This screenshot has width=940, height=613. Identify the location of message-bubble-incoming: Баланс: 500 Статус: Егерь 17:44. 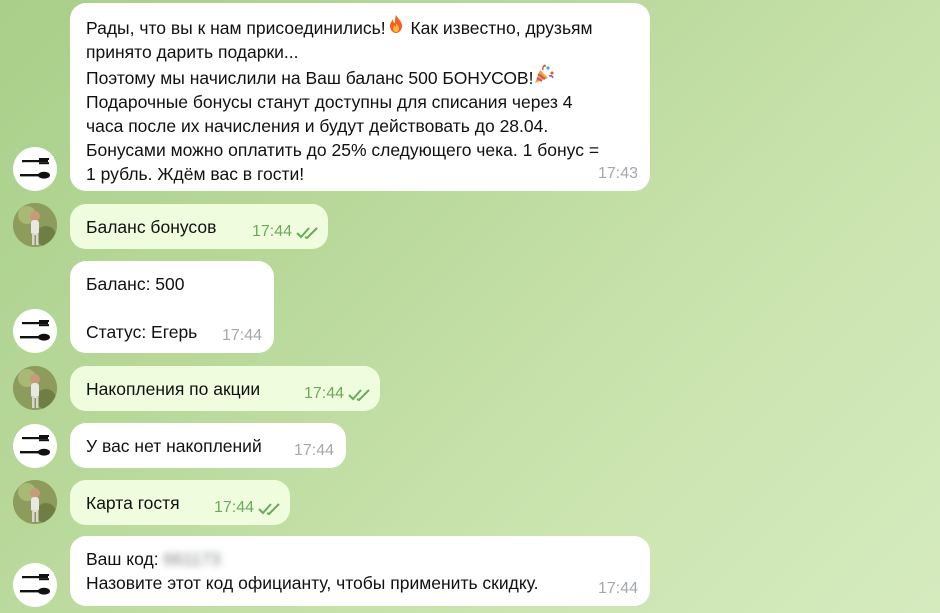
(172, 307).